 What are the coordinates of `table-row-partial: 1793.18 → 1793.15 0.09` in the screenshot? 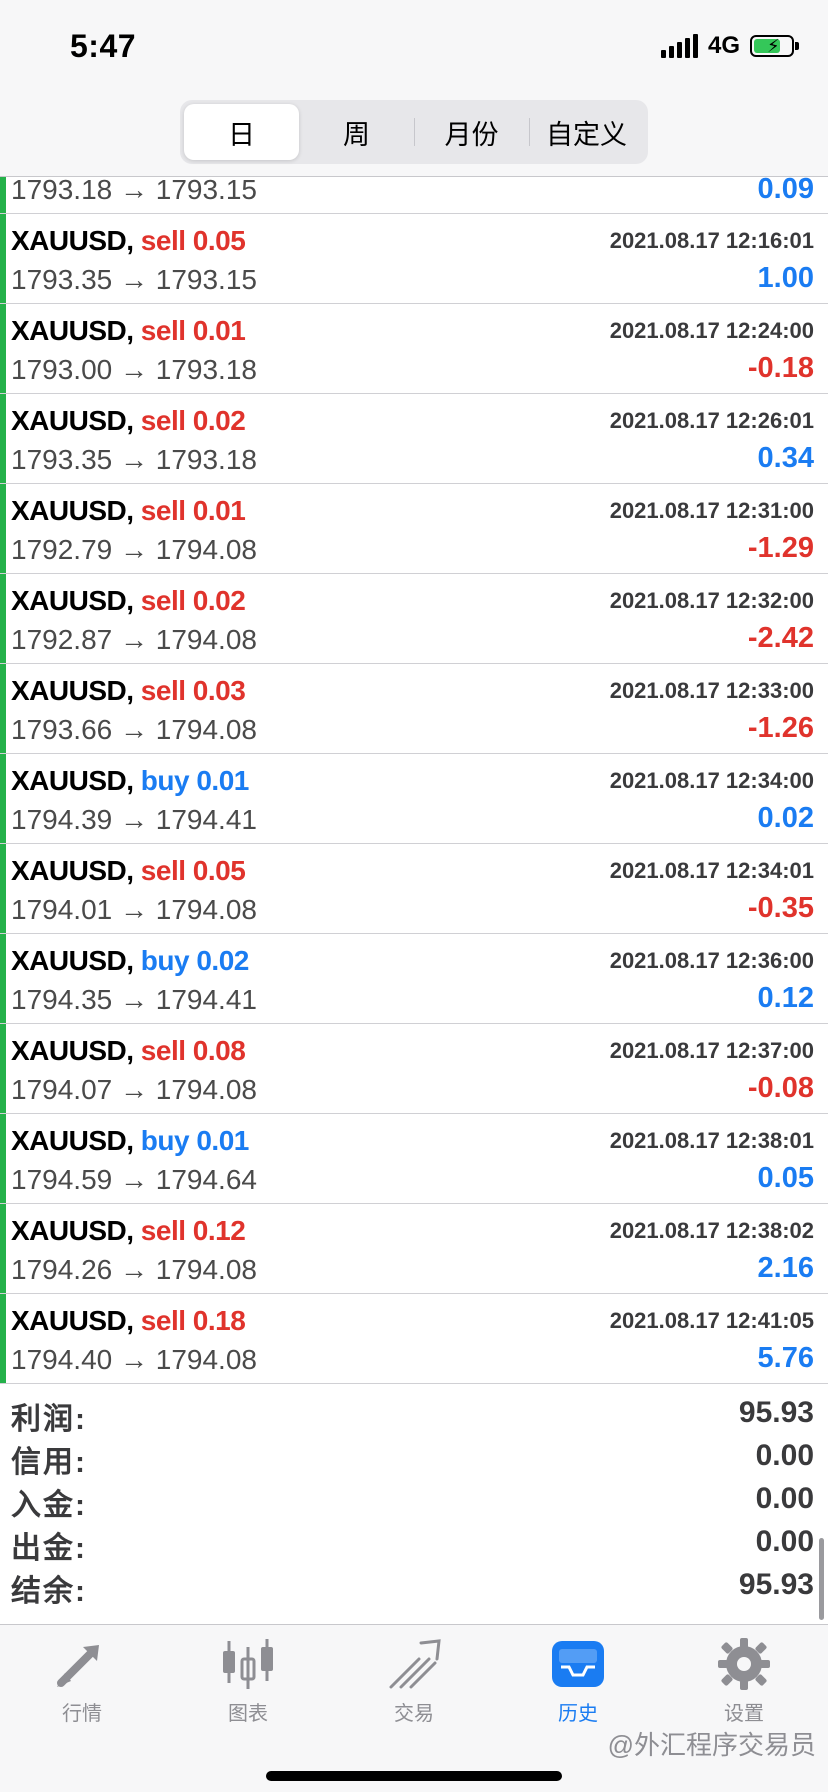 It's located at (414, 195).